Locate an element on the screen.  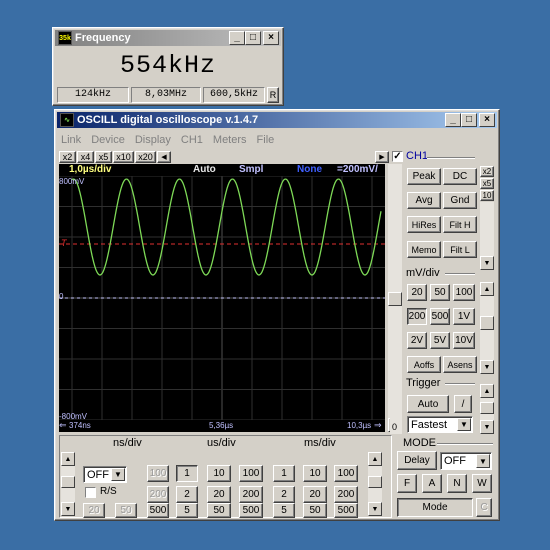
nsdiv-50-button: 50 is located at coordinates (126, 510).